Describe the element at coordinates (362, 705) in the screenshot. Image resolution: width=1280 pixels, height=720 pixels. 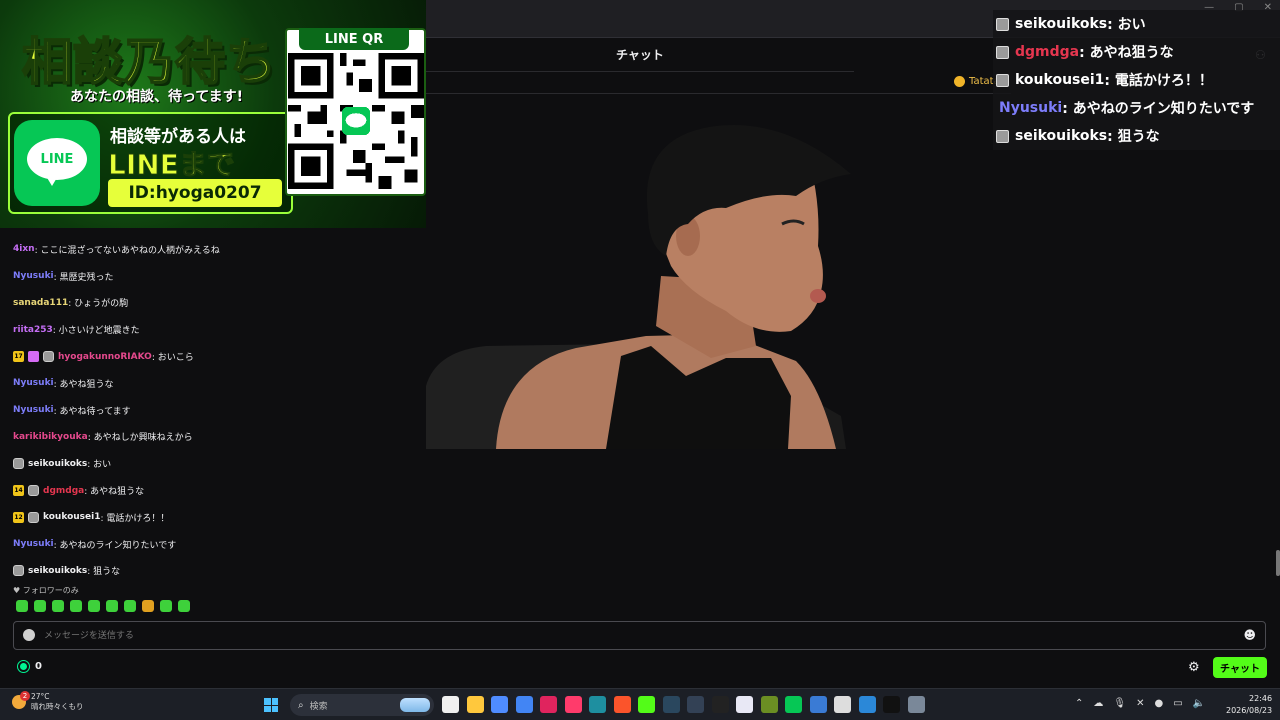
I see `taskbar-search: ⌕ 検索` at that location.